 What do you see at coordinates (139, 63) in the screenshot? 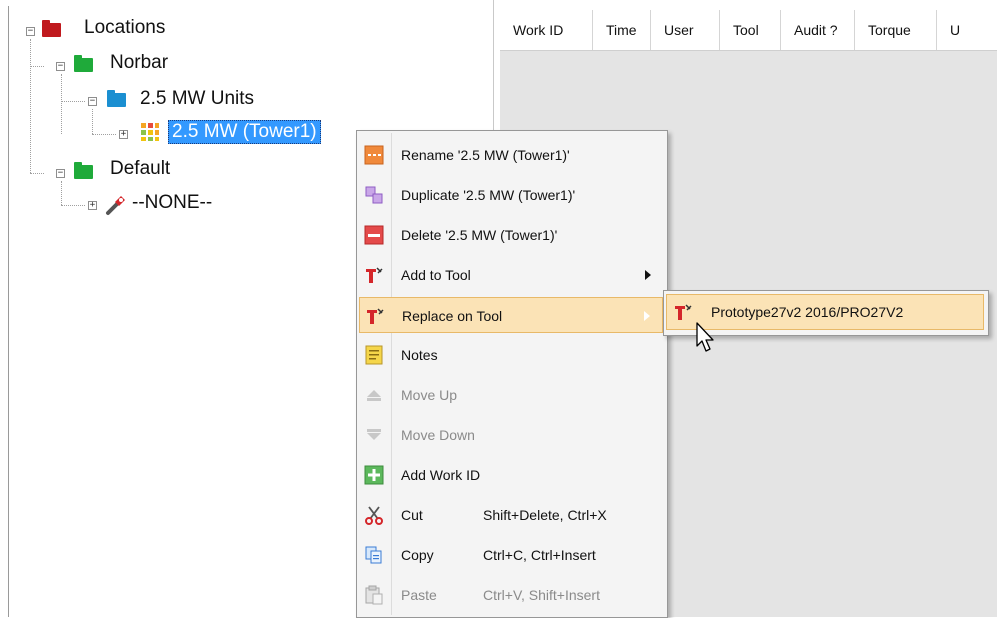
I see `tree-node-norbar: Norbar` at bounding box center [139, 63].